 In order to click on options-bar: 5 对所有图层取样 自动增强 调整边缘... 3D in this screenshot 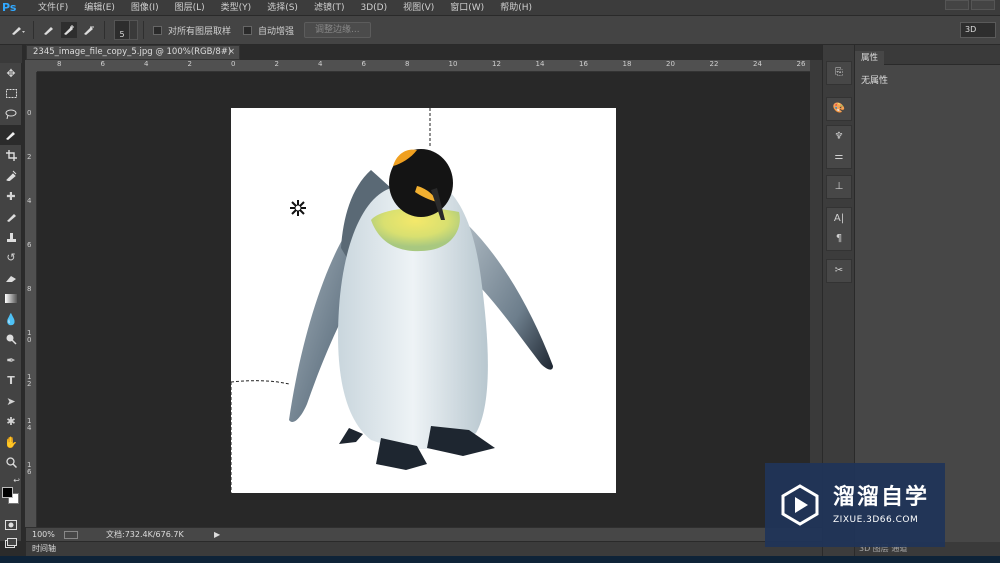, I will do `click(500, 30)`.